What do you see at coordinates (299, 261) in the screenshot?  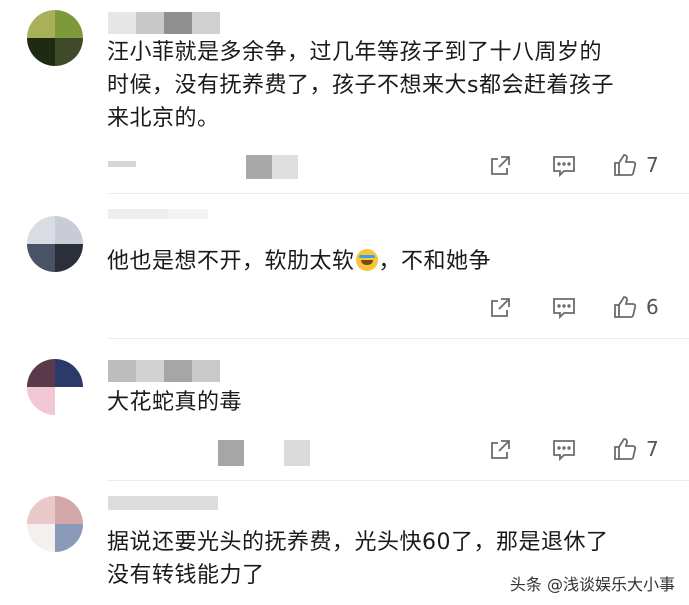 I see `comment-text: 他也是想不开，软肋太软 ，不和她争` at bounding box center [299, 261].